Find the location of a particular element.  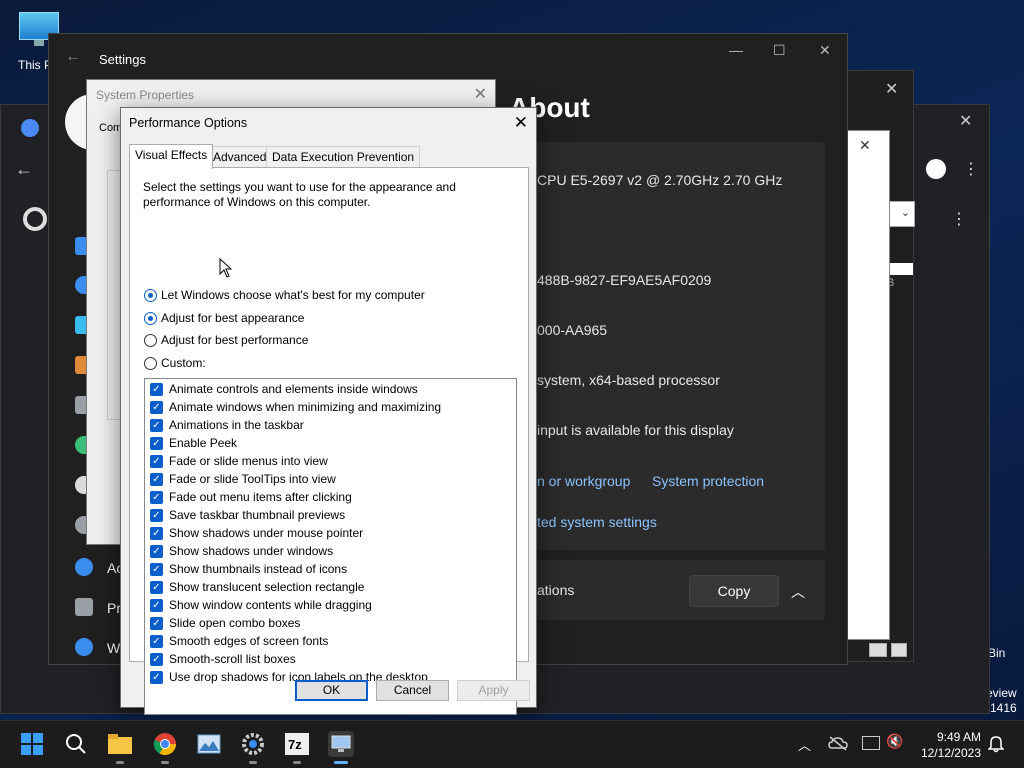

nav-label-privacy: Pr is located at coordinates (114, 608).